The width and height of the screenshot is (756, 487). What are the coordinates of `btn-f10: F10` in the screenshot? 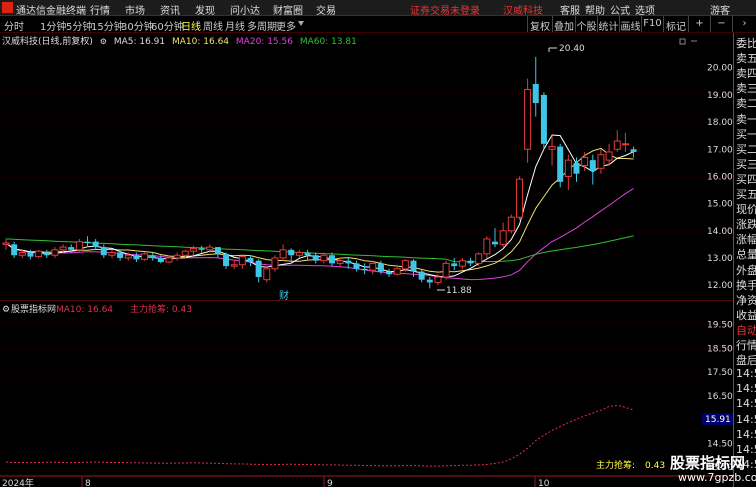 It's located at (652, 24).